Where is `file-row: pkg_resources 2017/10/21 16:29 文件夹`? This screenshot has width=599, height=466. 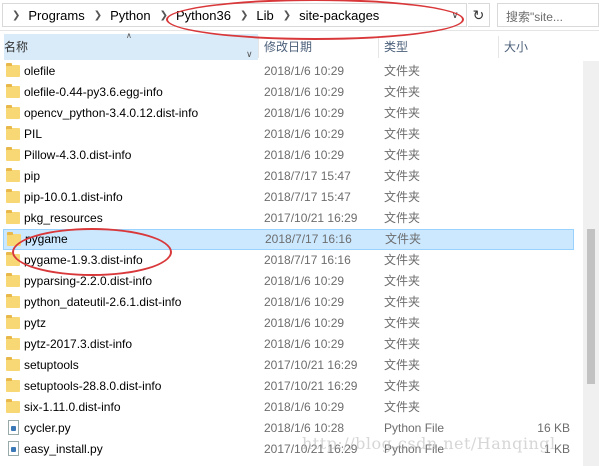 file-row: pkg_resources 2017/10/21 16:29 文件夹 is located at coordinates (288, 218).